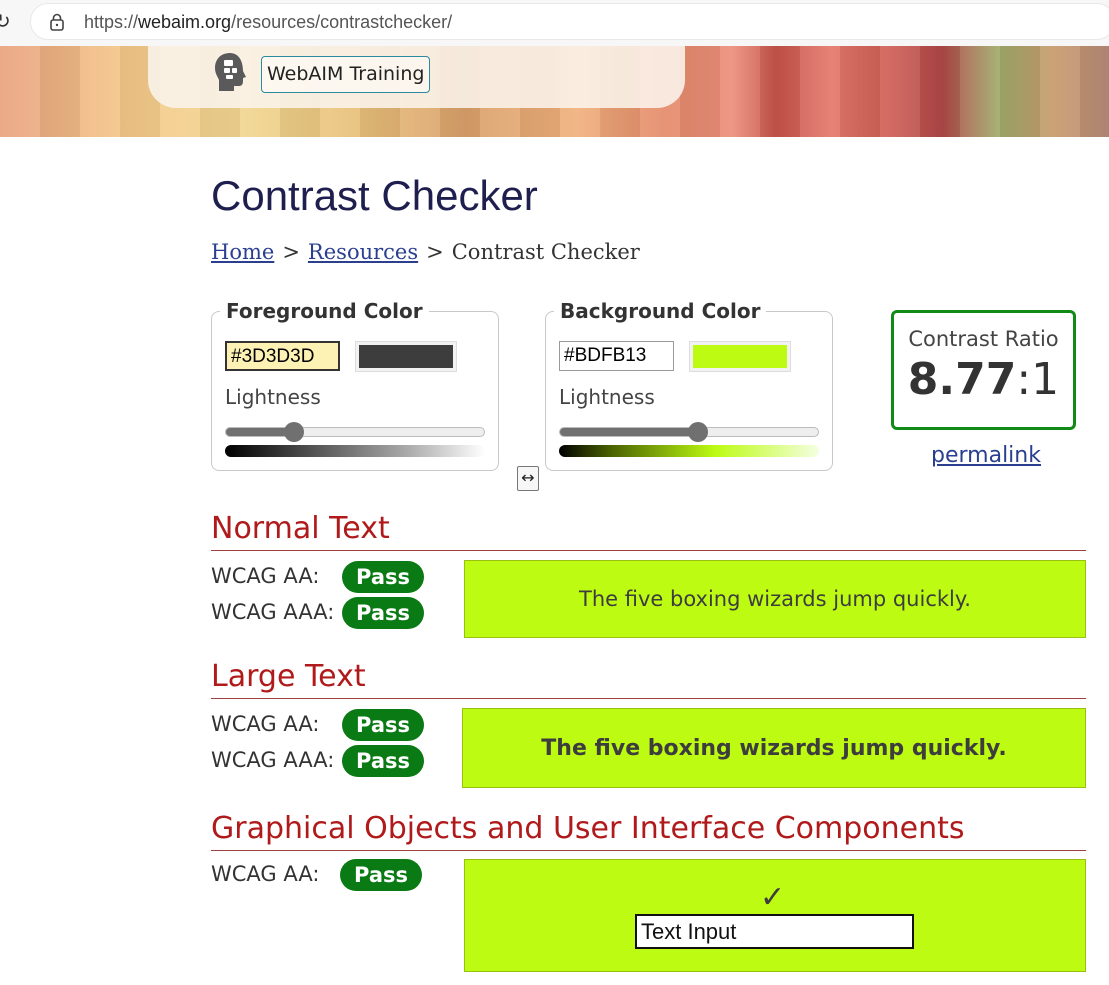  I want to click on page-title: Contrast Checker, so click(374, 195).